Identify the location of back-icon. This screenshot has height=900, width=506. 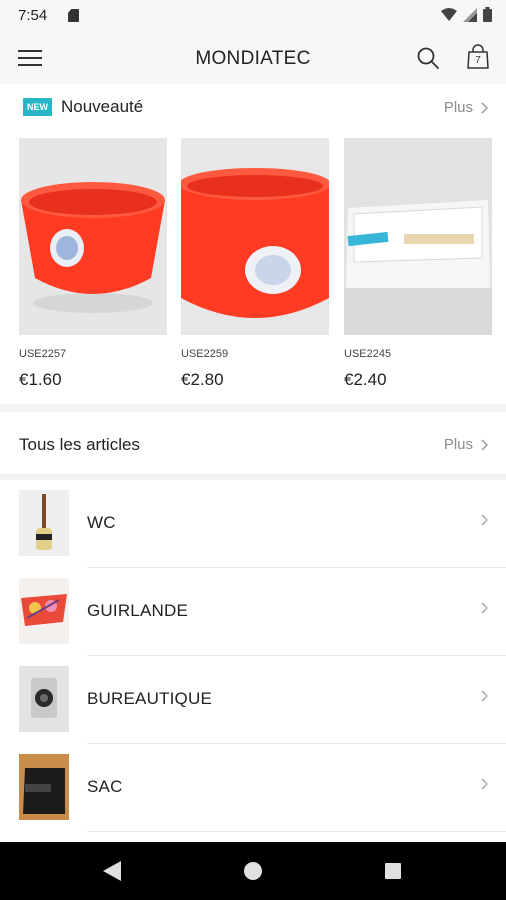
(112, 871).